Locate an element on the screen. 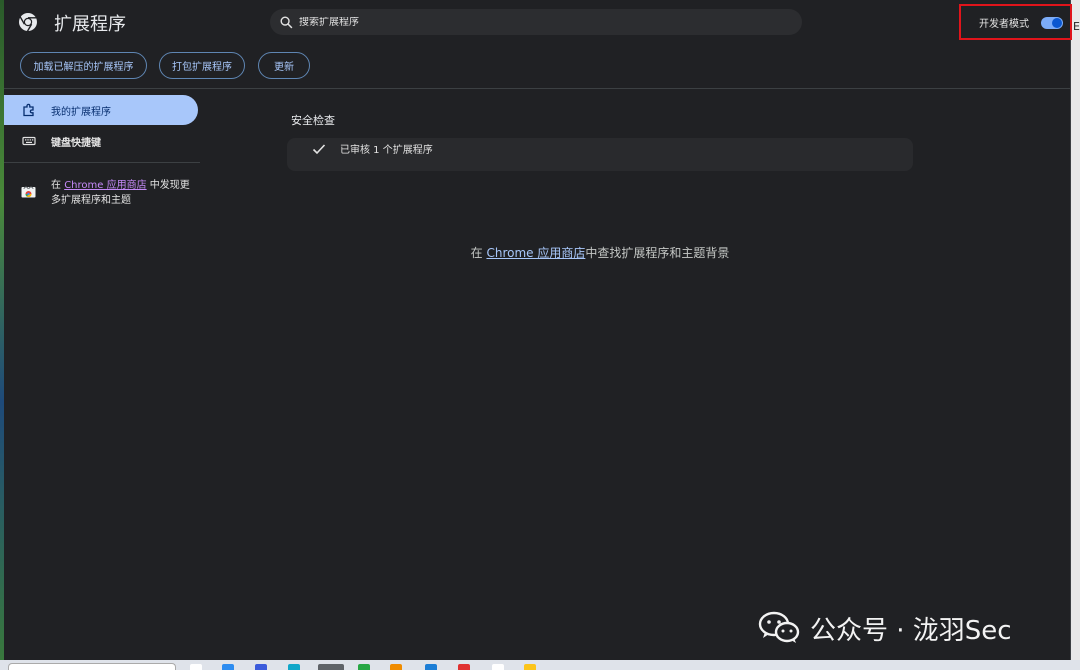  puzzle-icon is located at coordinates (28, 110).